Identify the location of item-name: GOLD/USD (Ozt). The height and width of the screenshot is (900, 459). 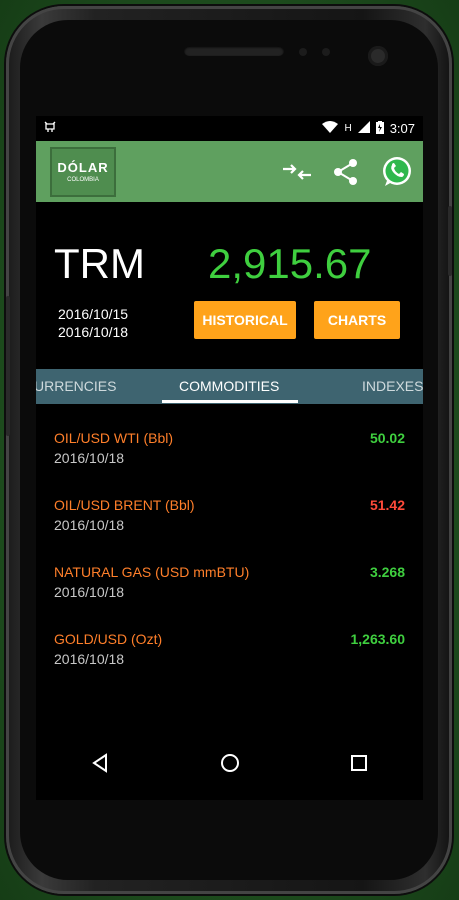
(108, 639).